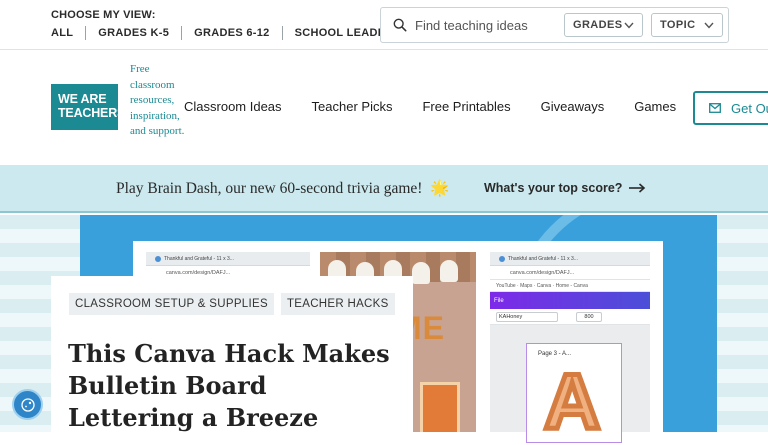 The height and width of the screenshot is (445, 768). I want to click on topic-filter-dropdown: TOPIC, so click(687, 25).